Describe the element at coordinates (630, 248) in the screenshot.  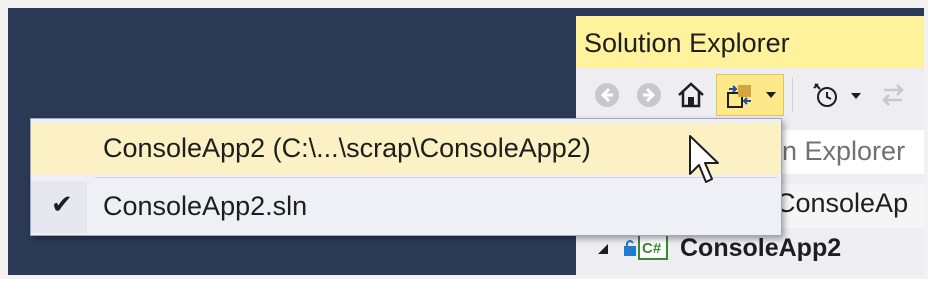
I see `lock-icon` at that location.